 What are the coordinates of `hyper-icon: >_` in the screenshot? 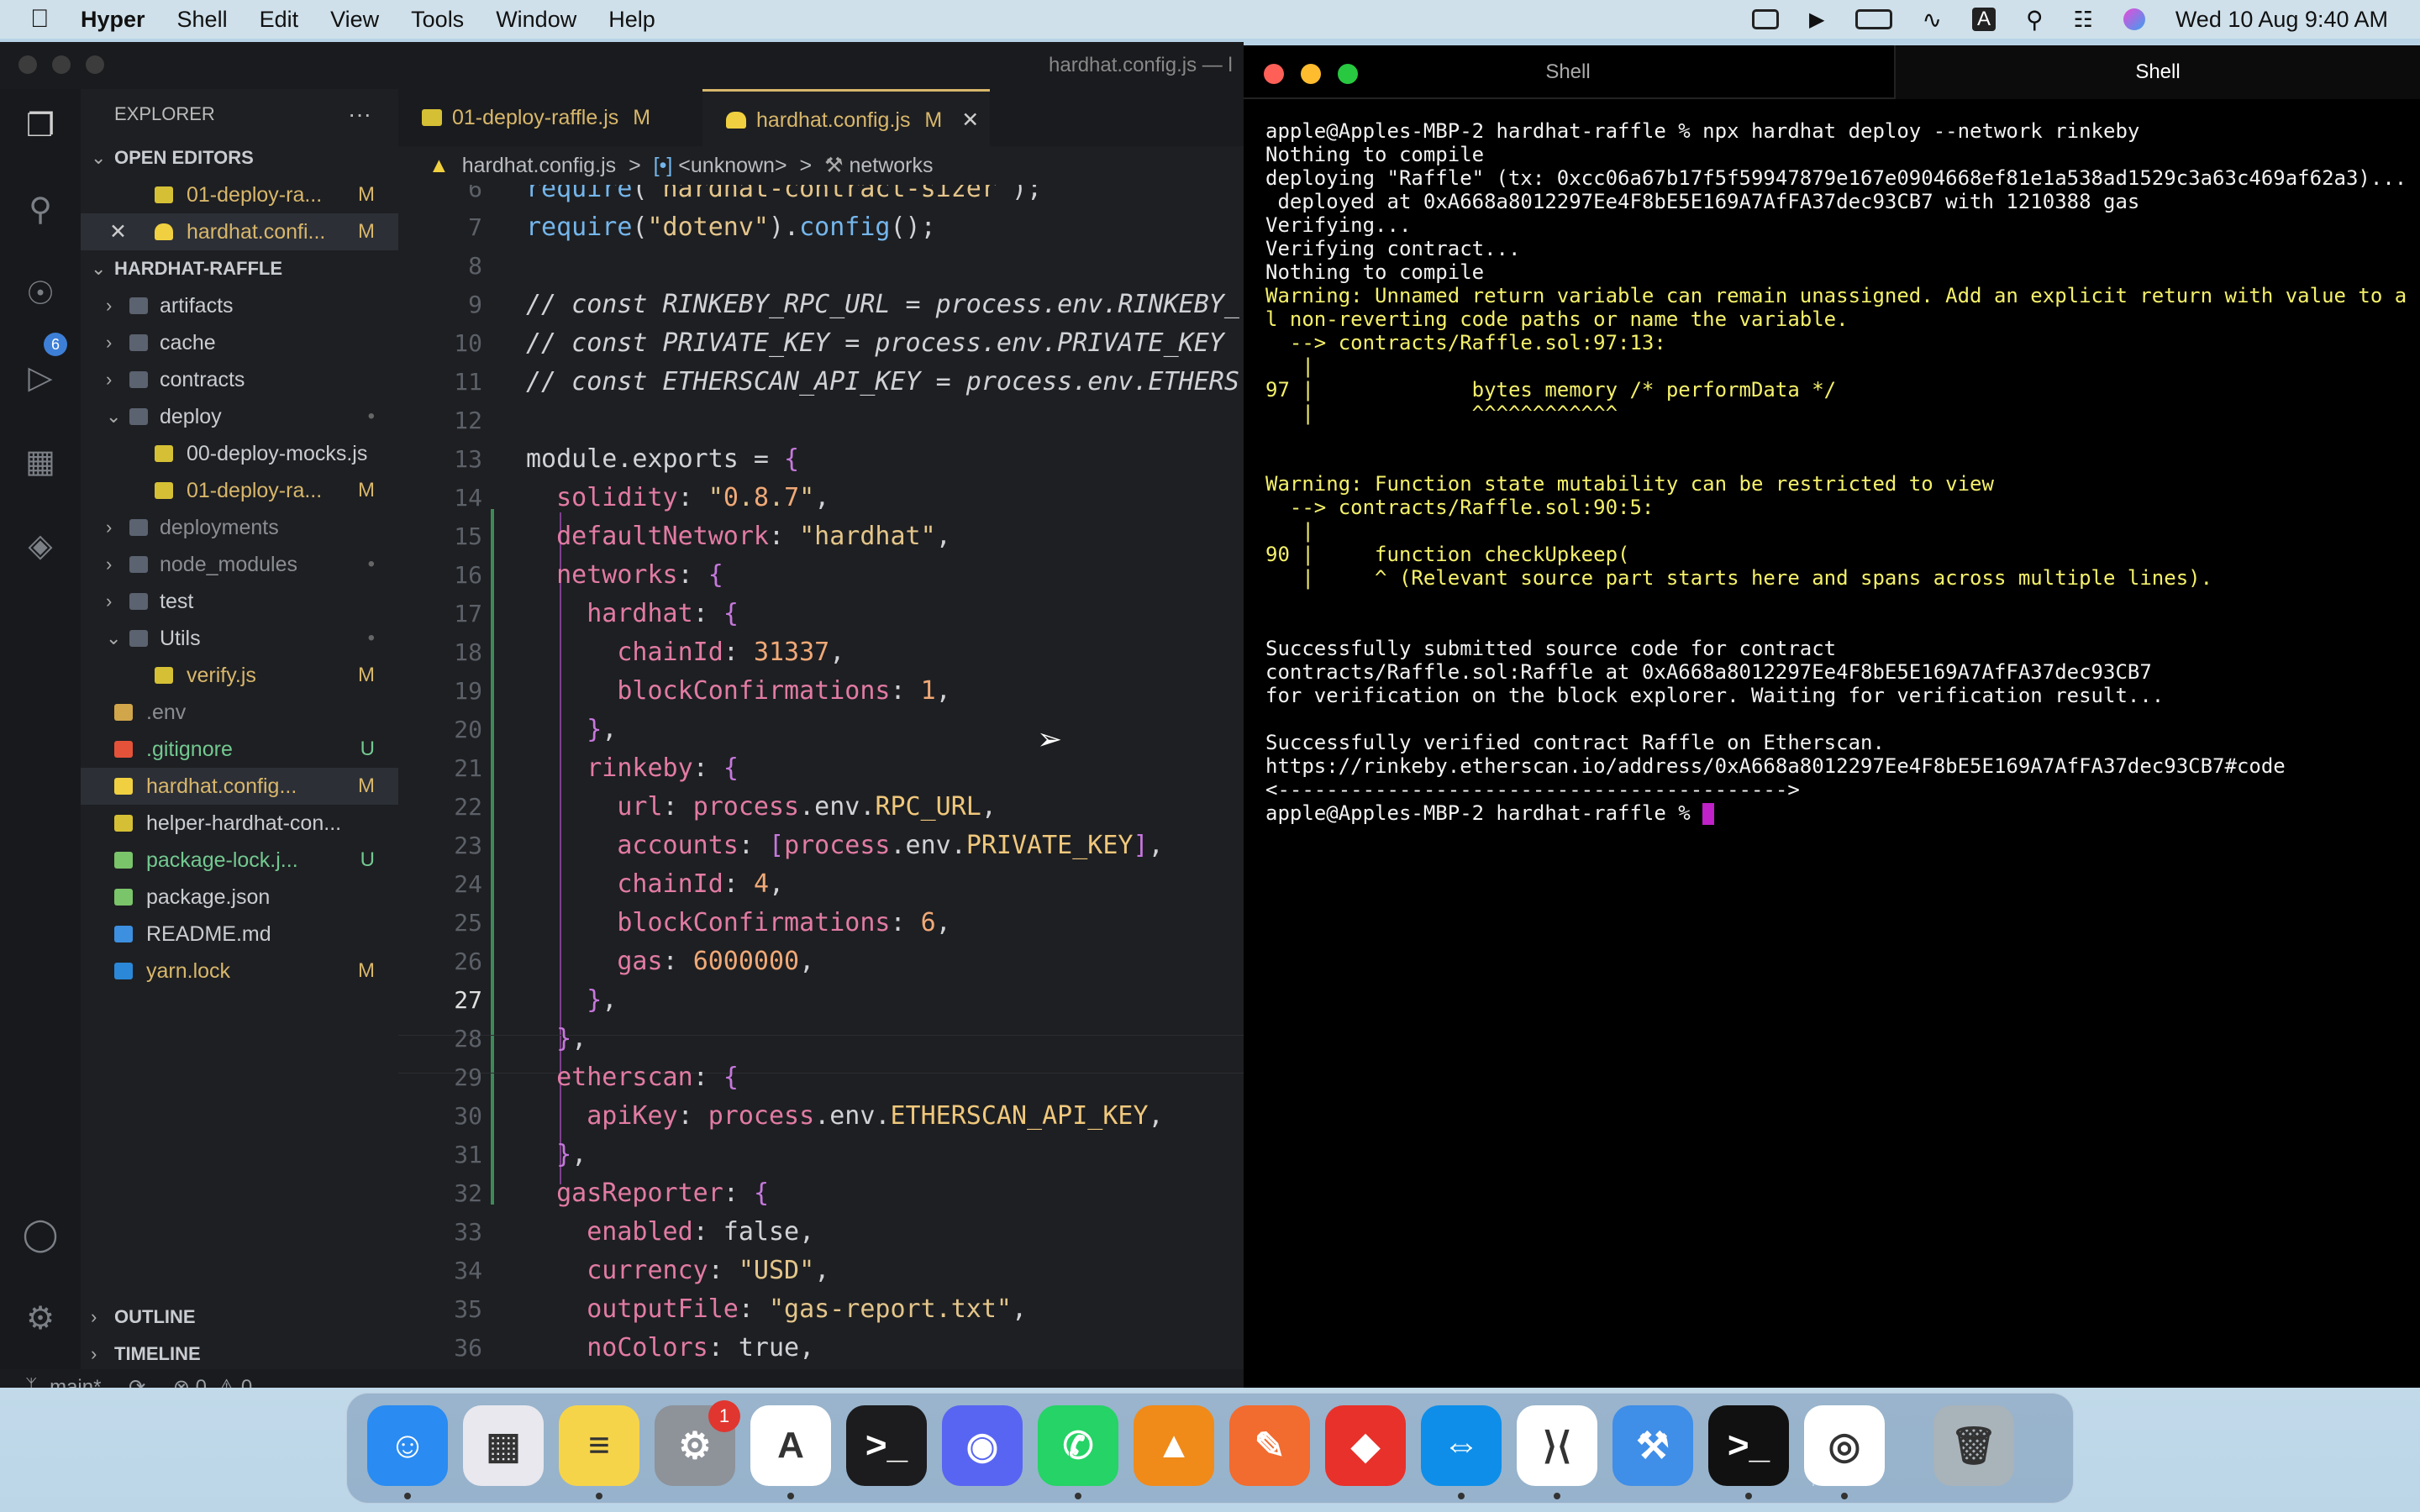 It's located at (1748, 1445).